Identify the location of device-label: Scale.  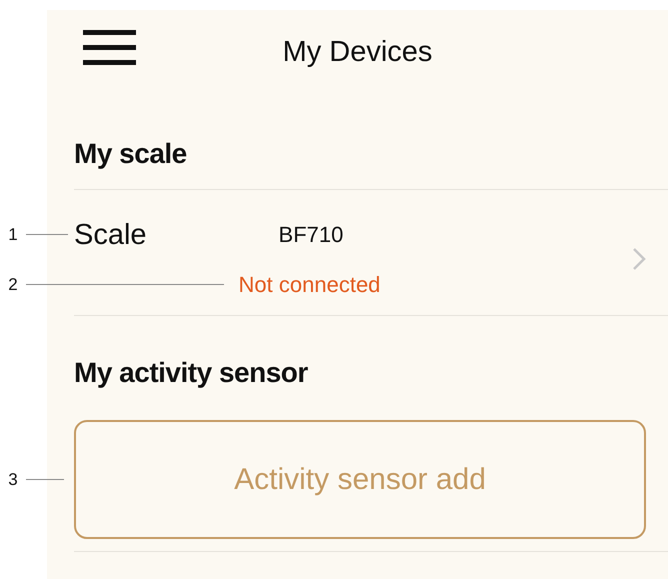
(110, 235).